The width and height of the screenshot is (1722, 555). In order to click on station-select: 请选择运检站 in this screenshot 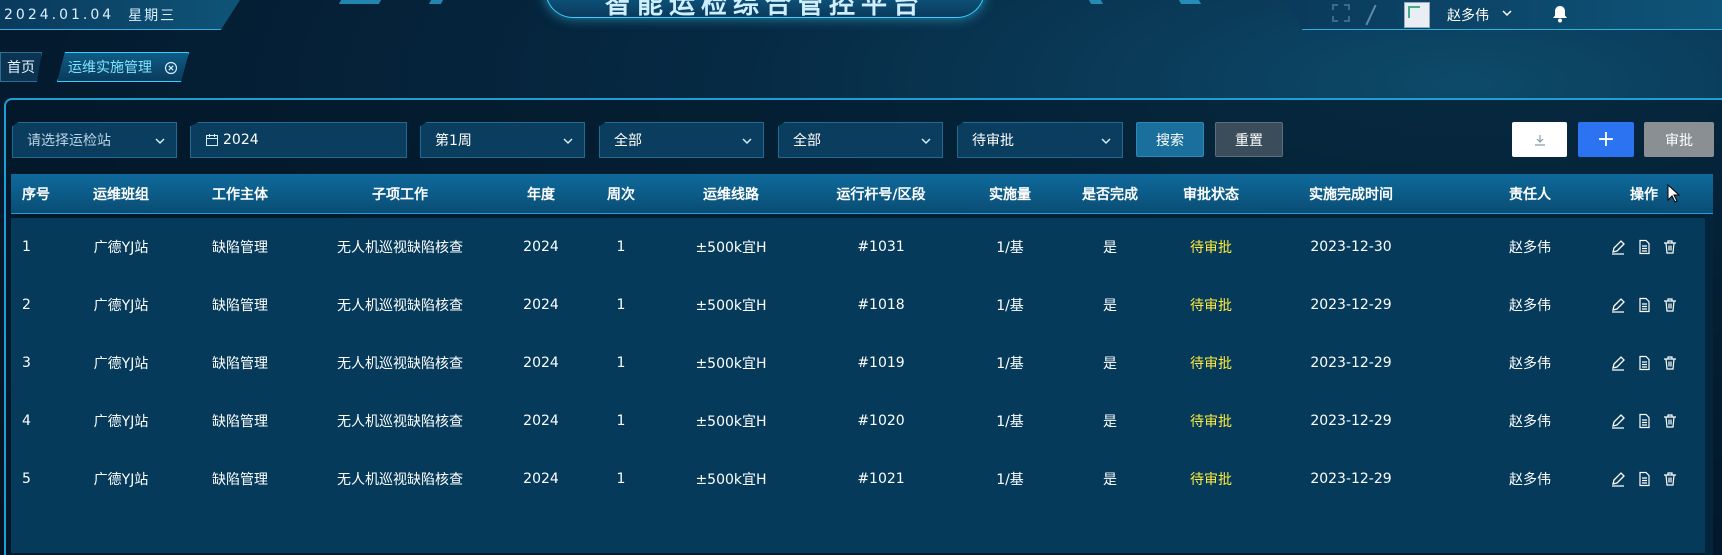, I will do `click(94, 140)`.